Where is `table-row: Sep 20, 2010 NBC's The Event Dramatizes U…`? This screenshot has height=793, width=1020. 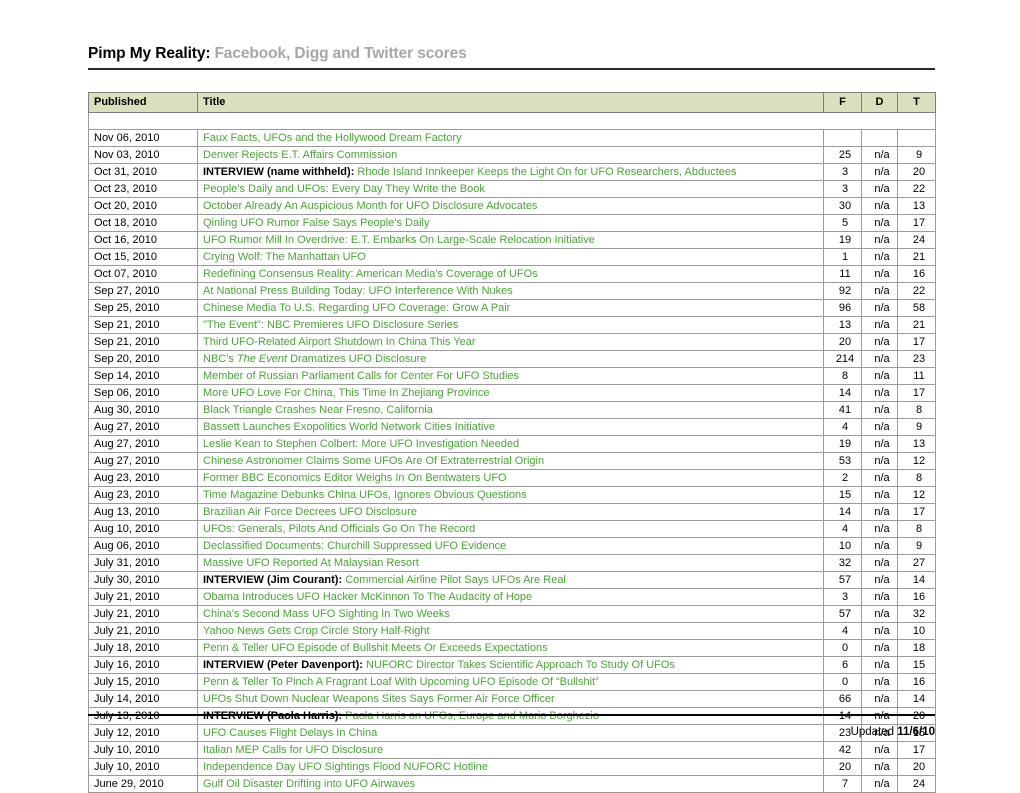
table-row: Sep 20, 2010 NBC's The Event Dramatizes U… is located at coordinates (512, 359).